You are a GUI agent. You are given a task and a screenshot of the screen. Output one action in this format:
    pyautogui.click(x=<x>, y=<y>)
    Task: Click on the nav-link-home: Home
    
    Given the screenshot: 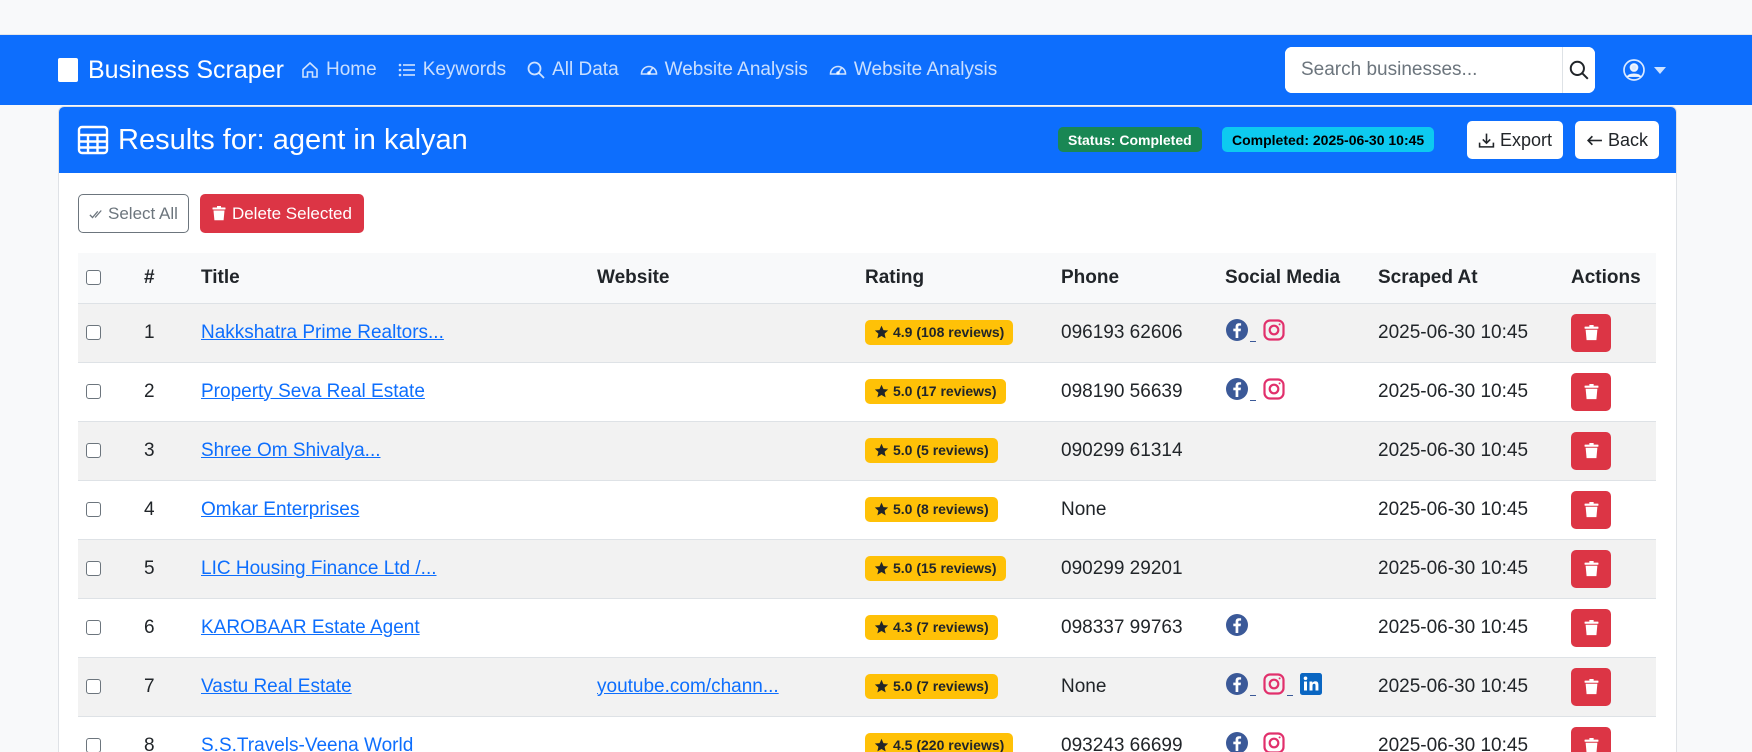 What is the action you would take?
    pyautogui.click(x=338, y=70)
    